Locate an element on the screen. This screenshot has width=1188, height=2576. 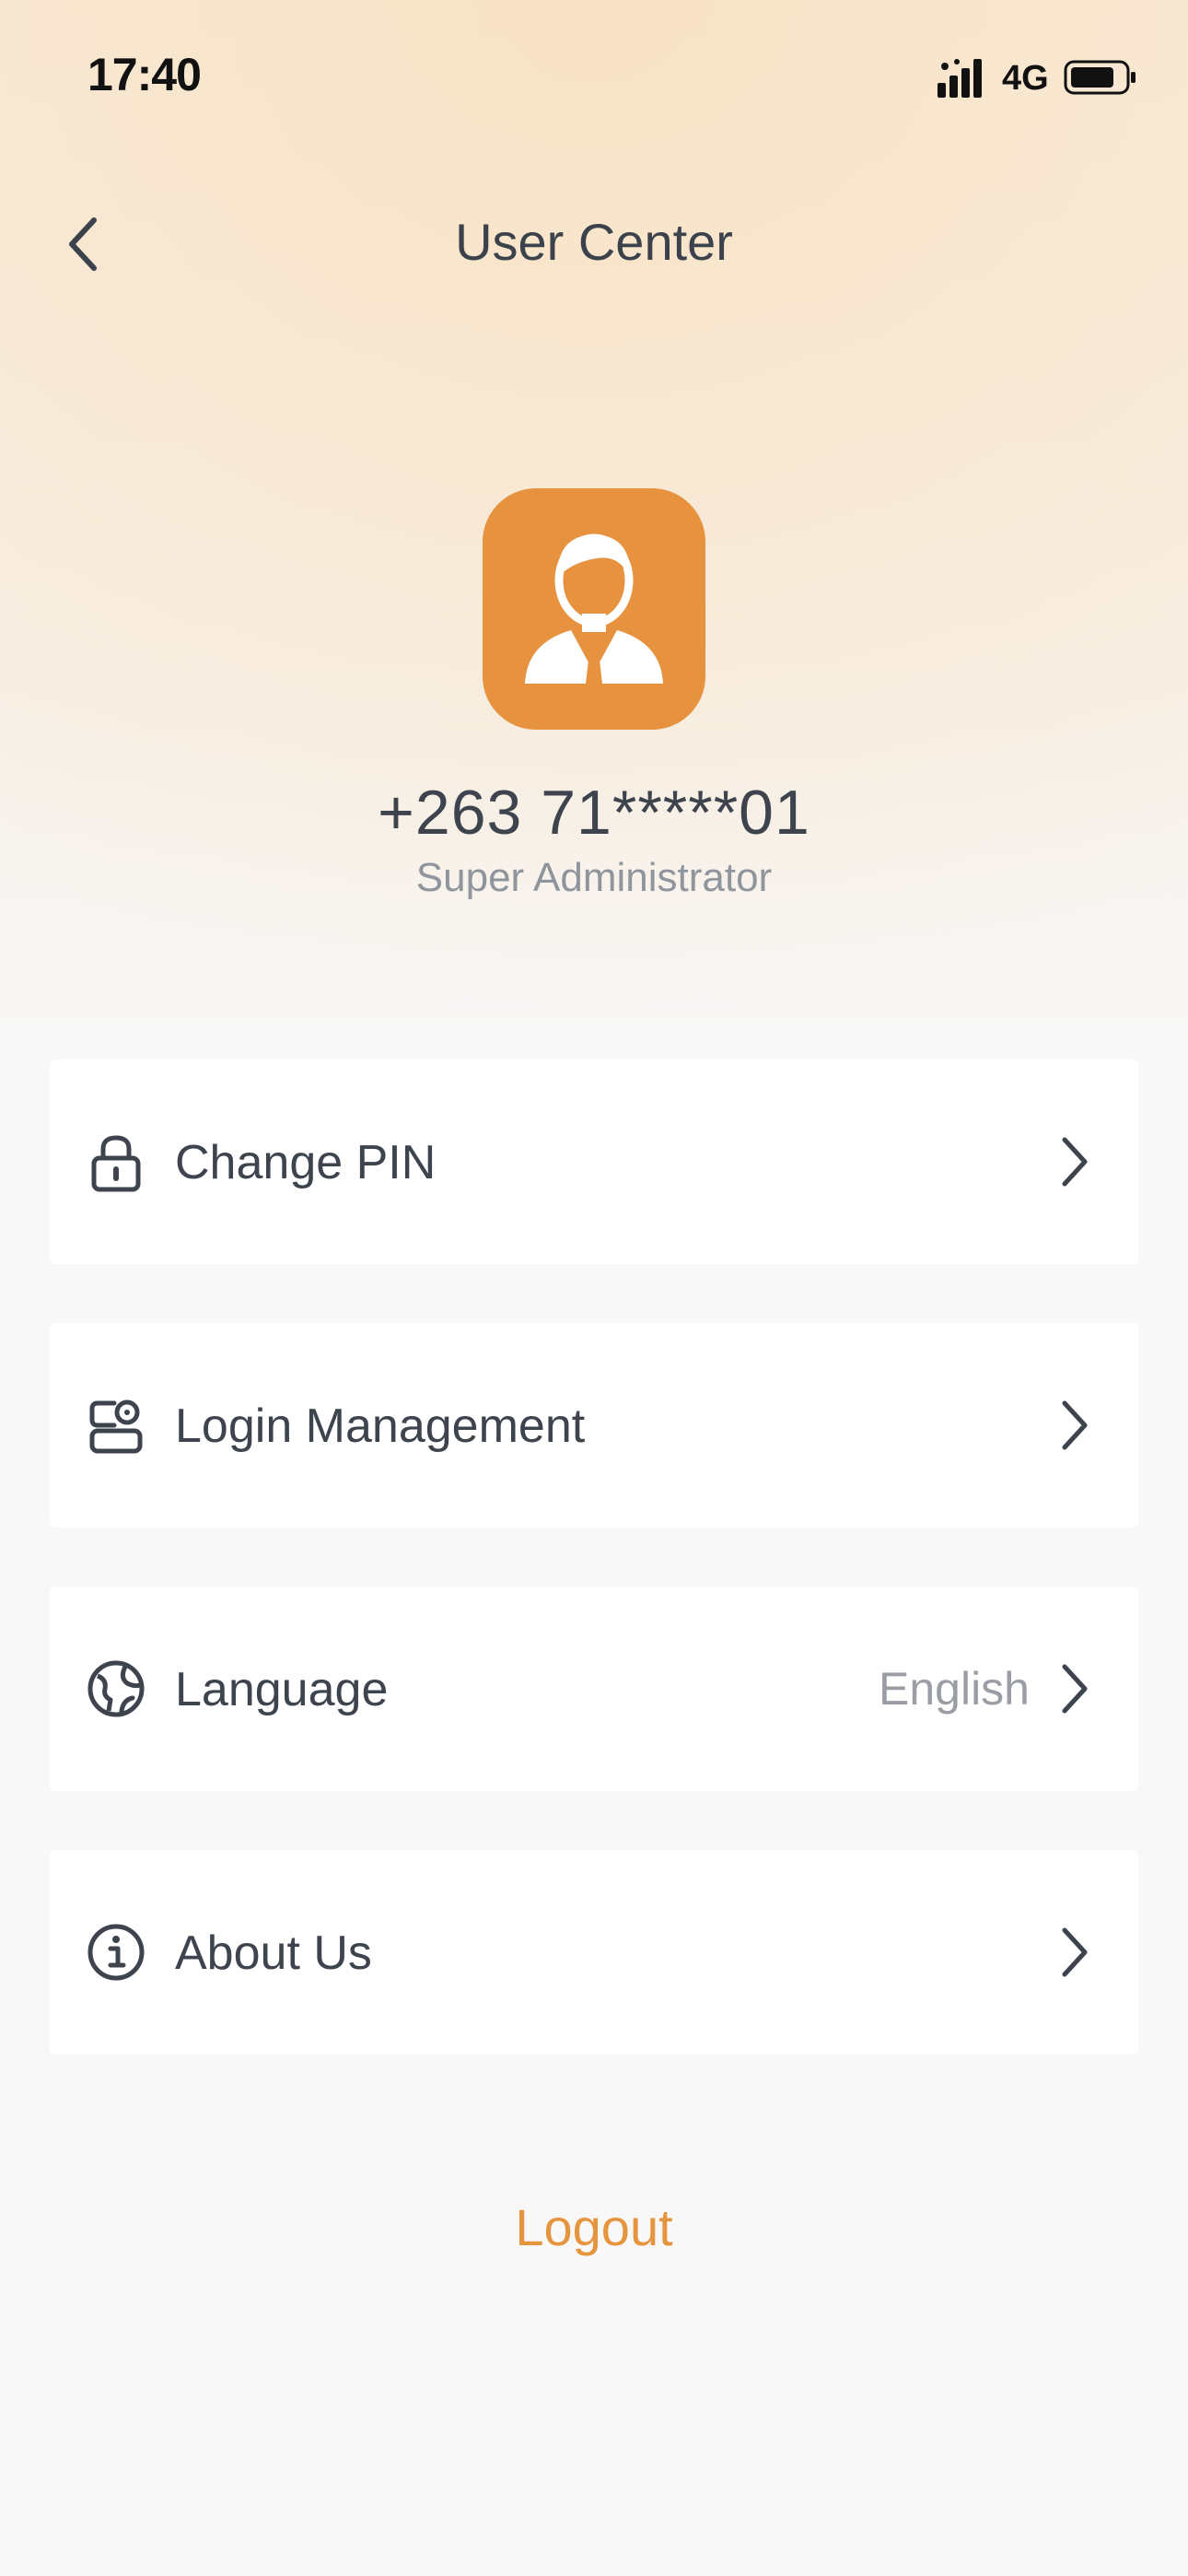
page-title: User Center is located at coordinates (594, 242).